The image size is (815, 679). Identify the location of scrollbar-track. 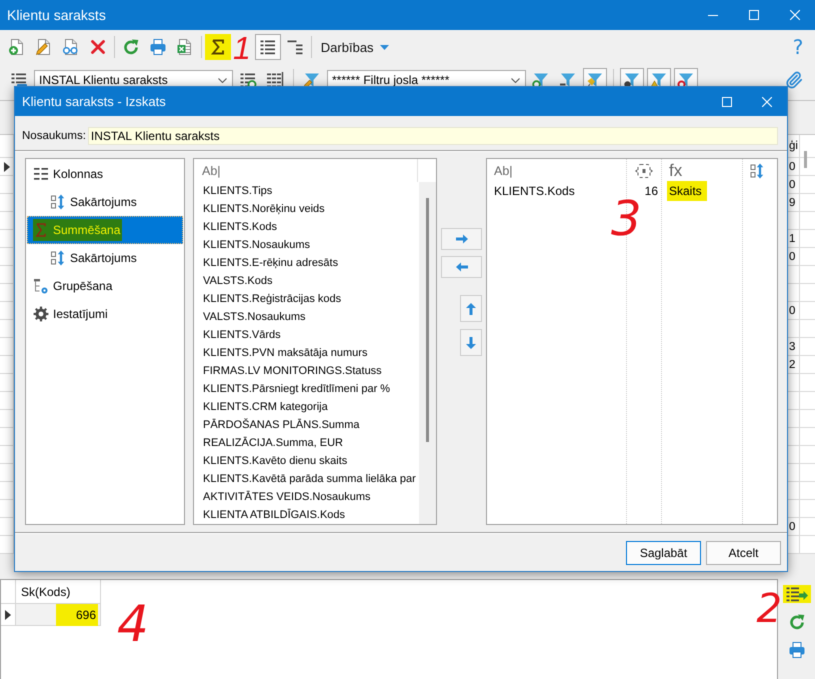
(427, 353).